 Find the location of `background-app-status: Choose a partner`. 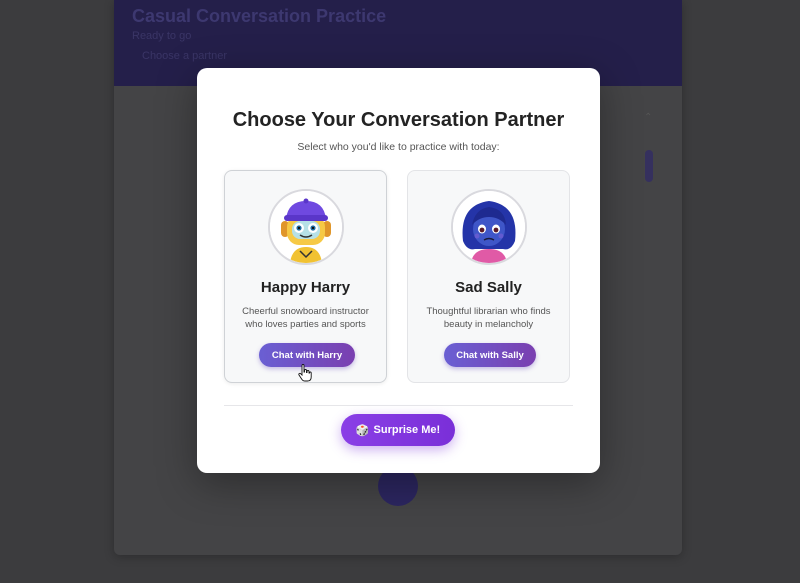

background-app-status: Choose a partner is located at coordinates (184, 56).